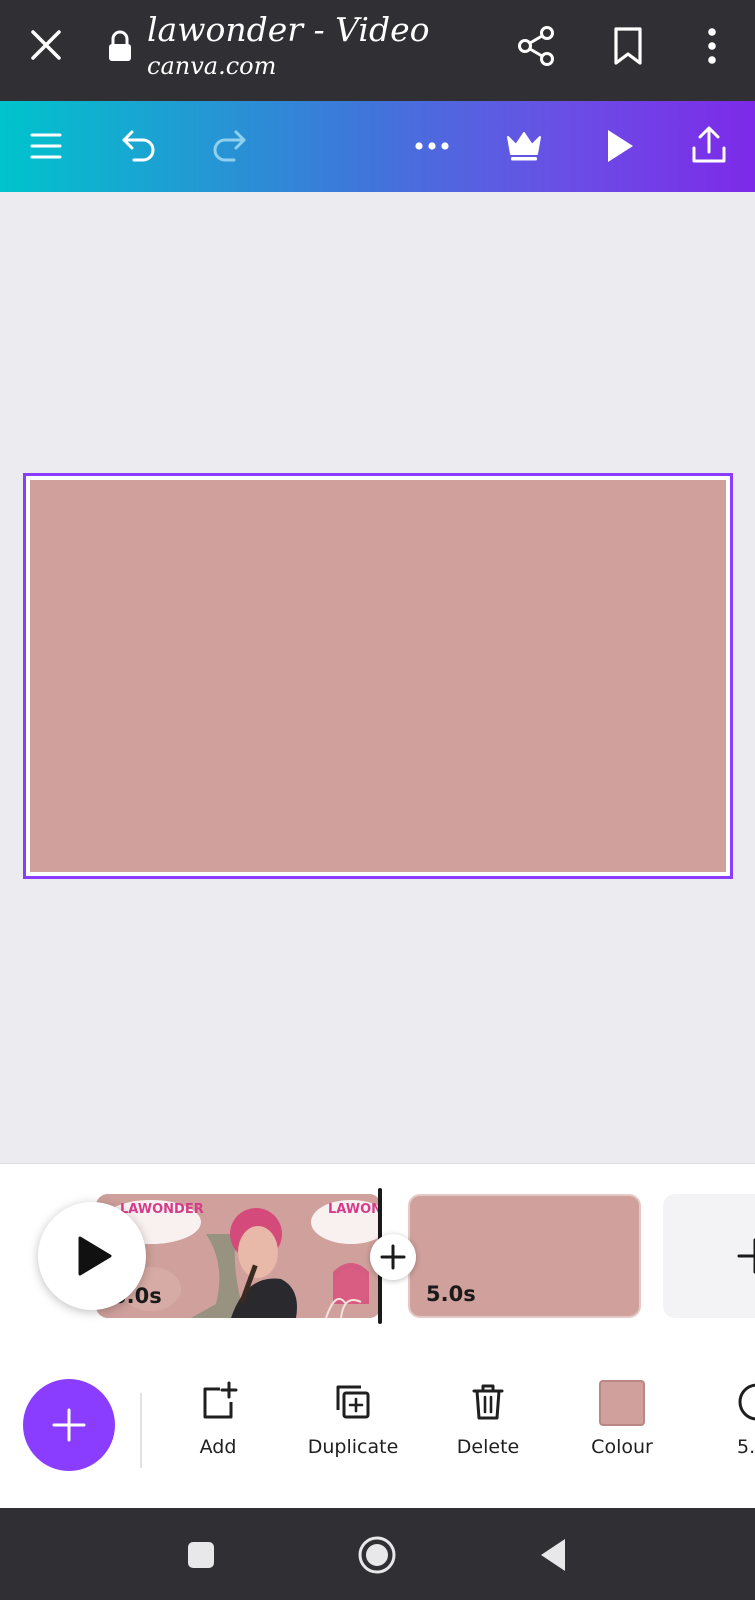 This screenshot has height=1600, width=755. What do you see at coordinates (524, 1256) in the screenshot?
I see `timeline-clip-2: 5.0s` at bounding box center [524, 1256].